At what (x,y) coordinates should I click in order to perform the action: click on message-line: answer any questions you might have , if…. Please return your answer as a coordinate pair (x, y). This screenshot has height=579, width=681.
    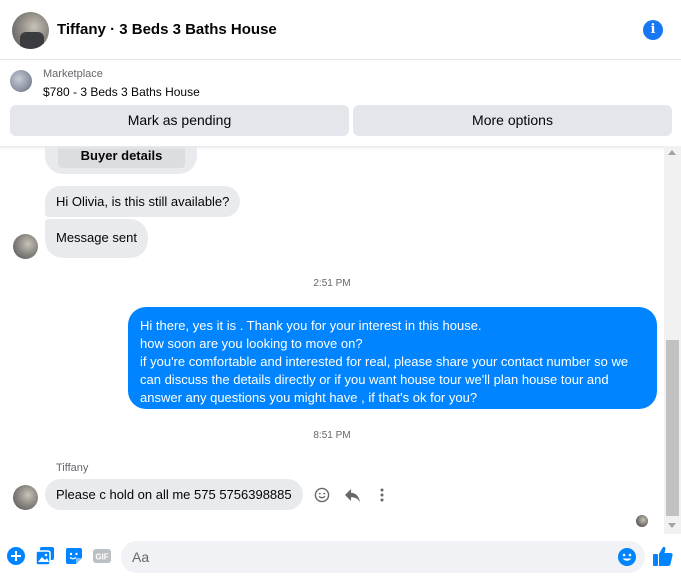
    Looking at the image, I should click on (309, 397).